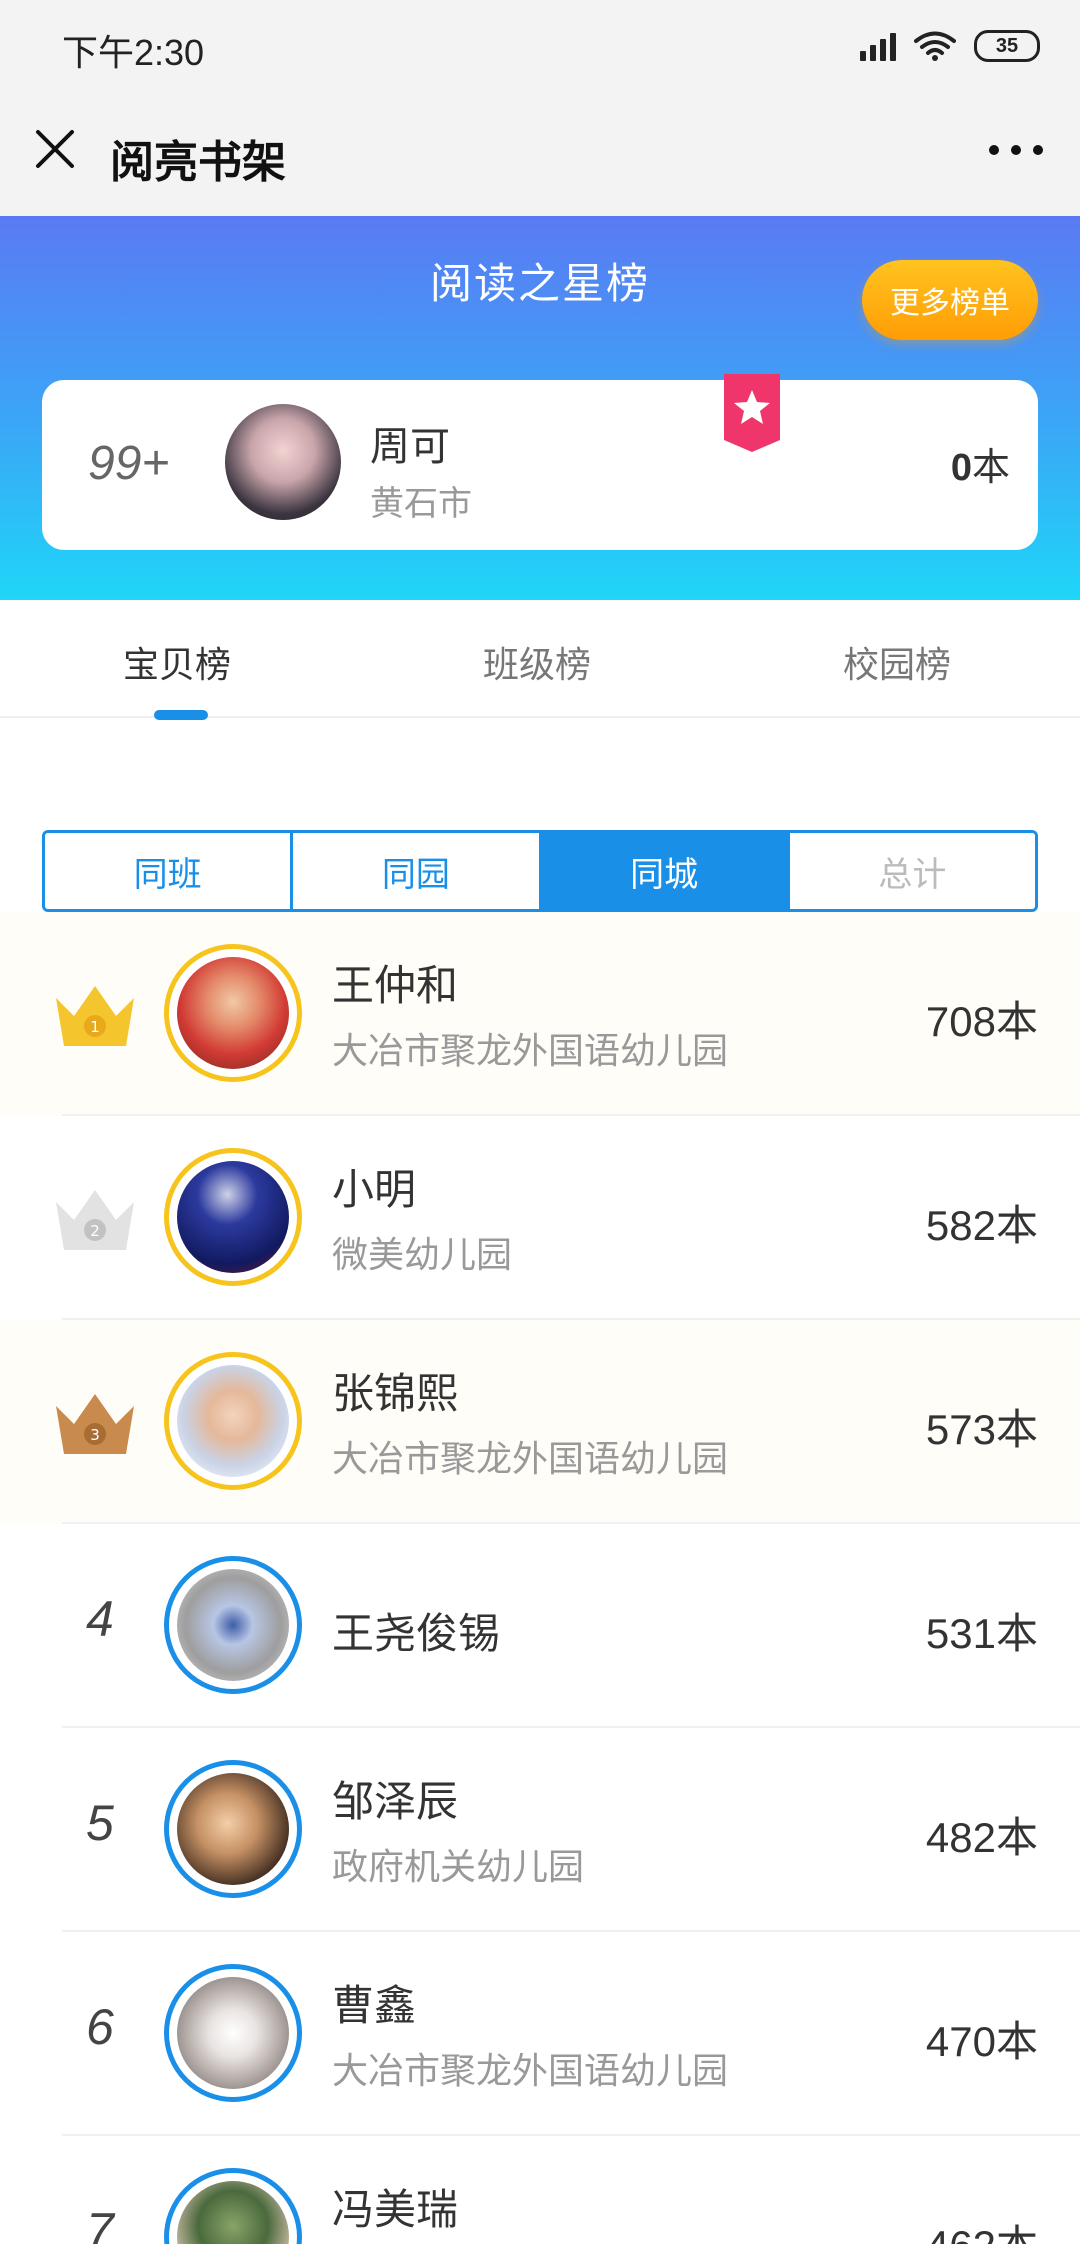  What do you see at coordinates (981, 1021) in the screenshot?
I see `book-count: 708本` at bounding box center [981, 1021].